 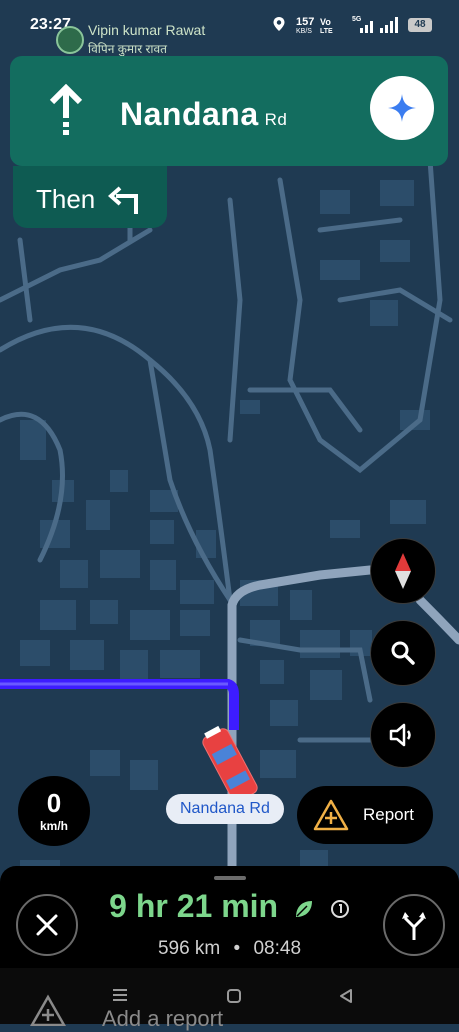 I want to click on report-button: Report, so click(x=365, y=815).